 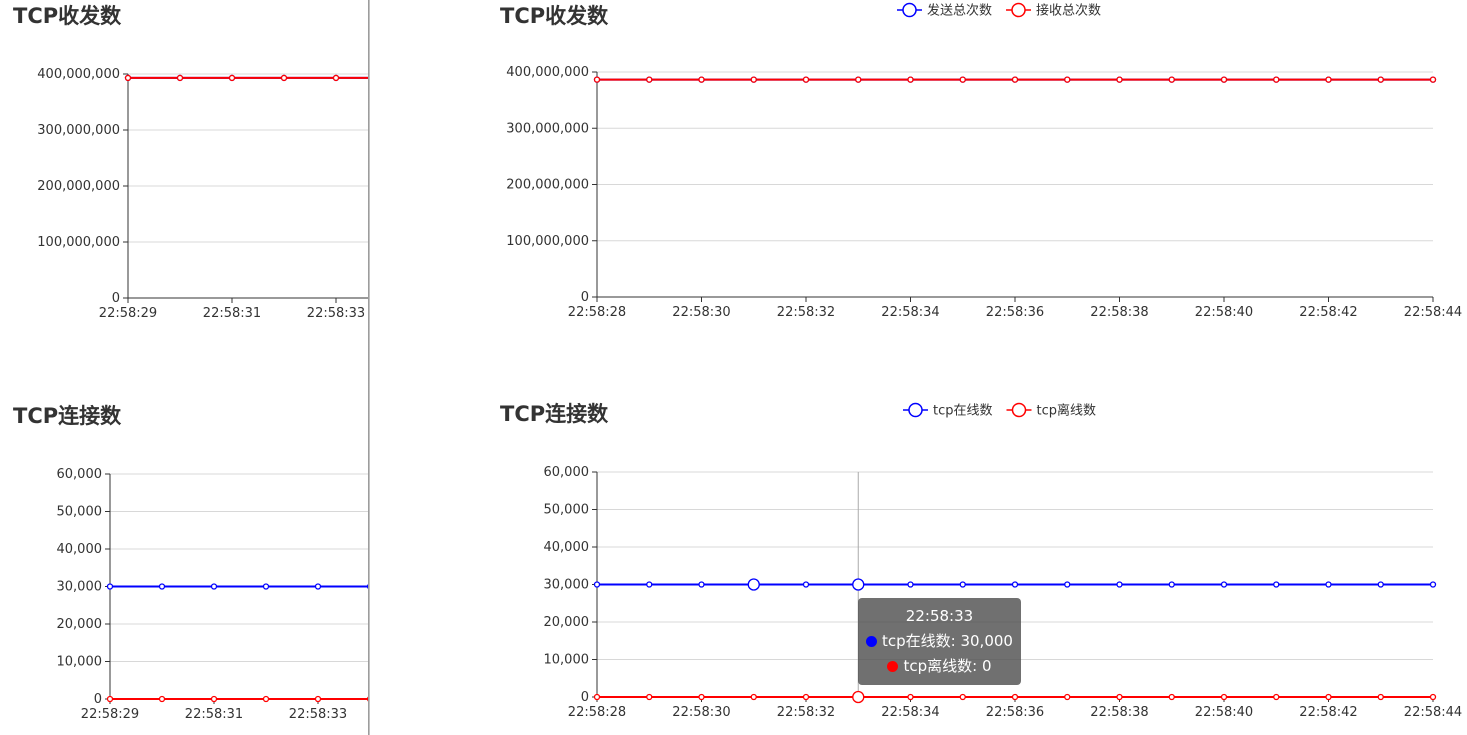 What do you see at coordinates (318, 714) in the screenshot?
I see `x-tick-label: 22:58:33` at bounding box center [318, 714].